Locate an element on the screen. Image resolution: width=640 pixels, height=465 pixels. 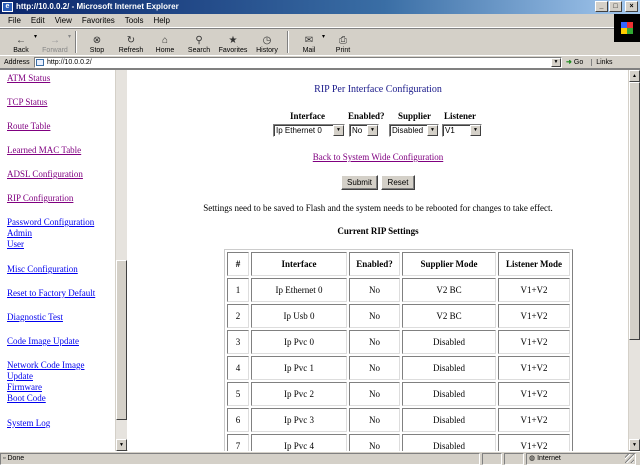
listener-select-value: V1 is located at coordinates (450, 130).